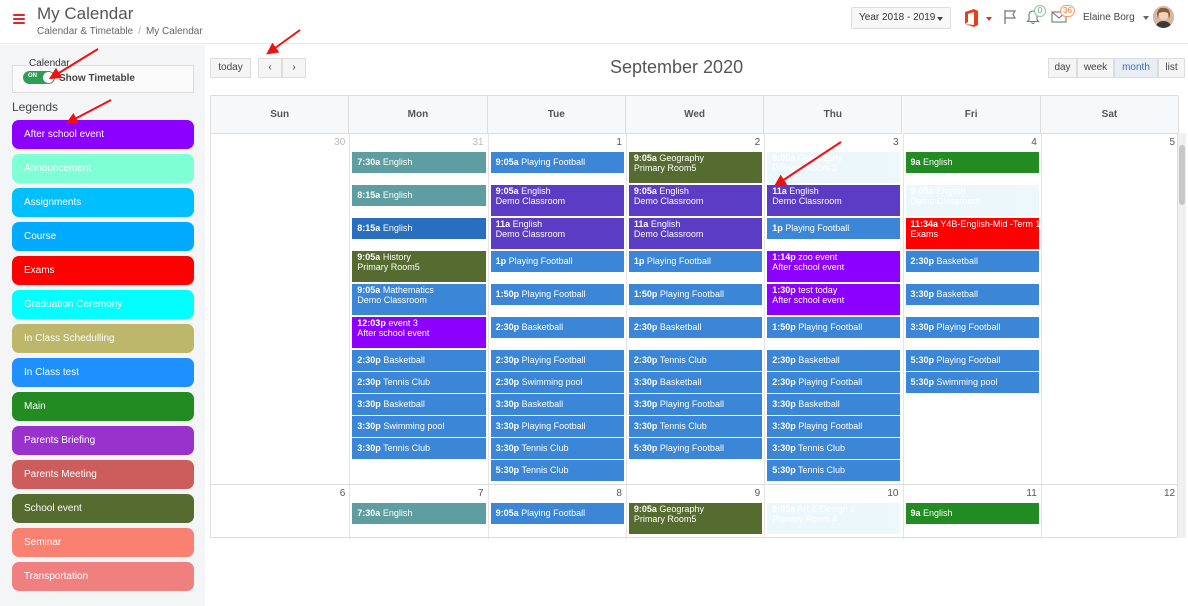 The height and width of the screenshot is (606, 1188). I want to click on arrow-to-event, so click(807, 164).